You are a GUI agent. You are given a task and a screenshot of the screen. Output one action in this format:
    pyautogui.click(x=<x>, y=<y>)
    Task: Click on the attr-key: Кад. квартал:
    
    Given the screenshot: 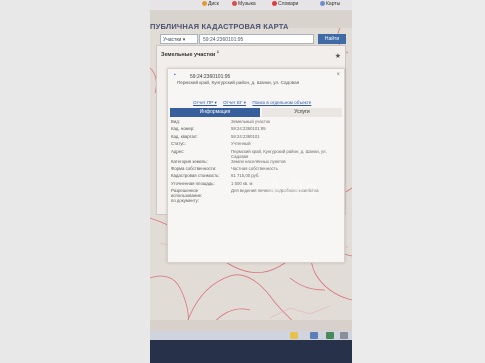 What is the action you would take?
    pyautogui.click(x=184, y=136)
    